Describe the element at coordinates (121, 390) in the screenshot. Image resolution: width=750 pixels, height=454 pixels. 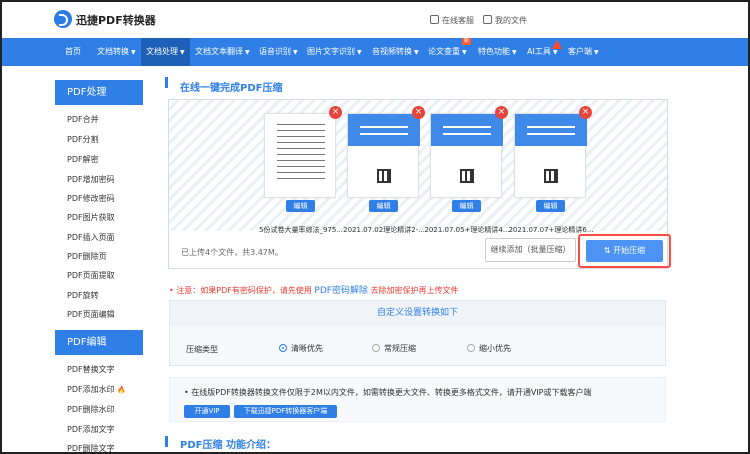
I see `fire-icon: 🔥` at that location.